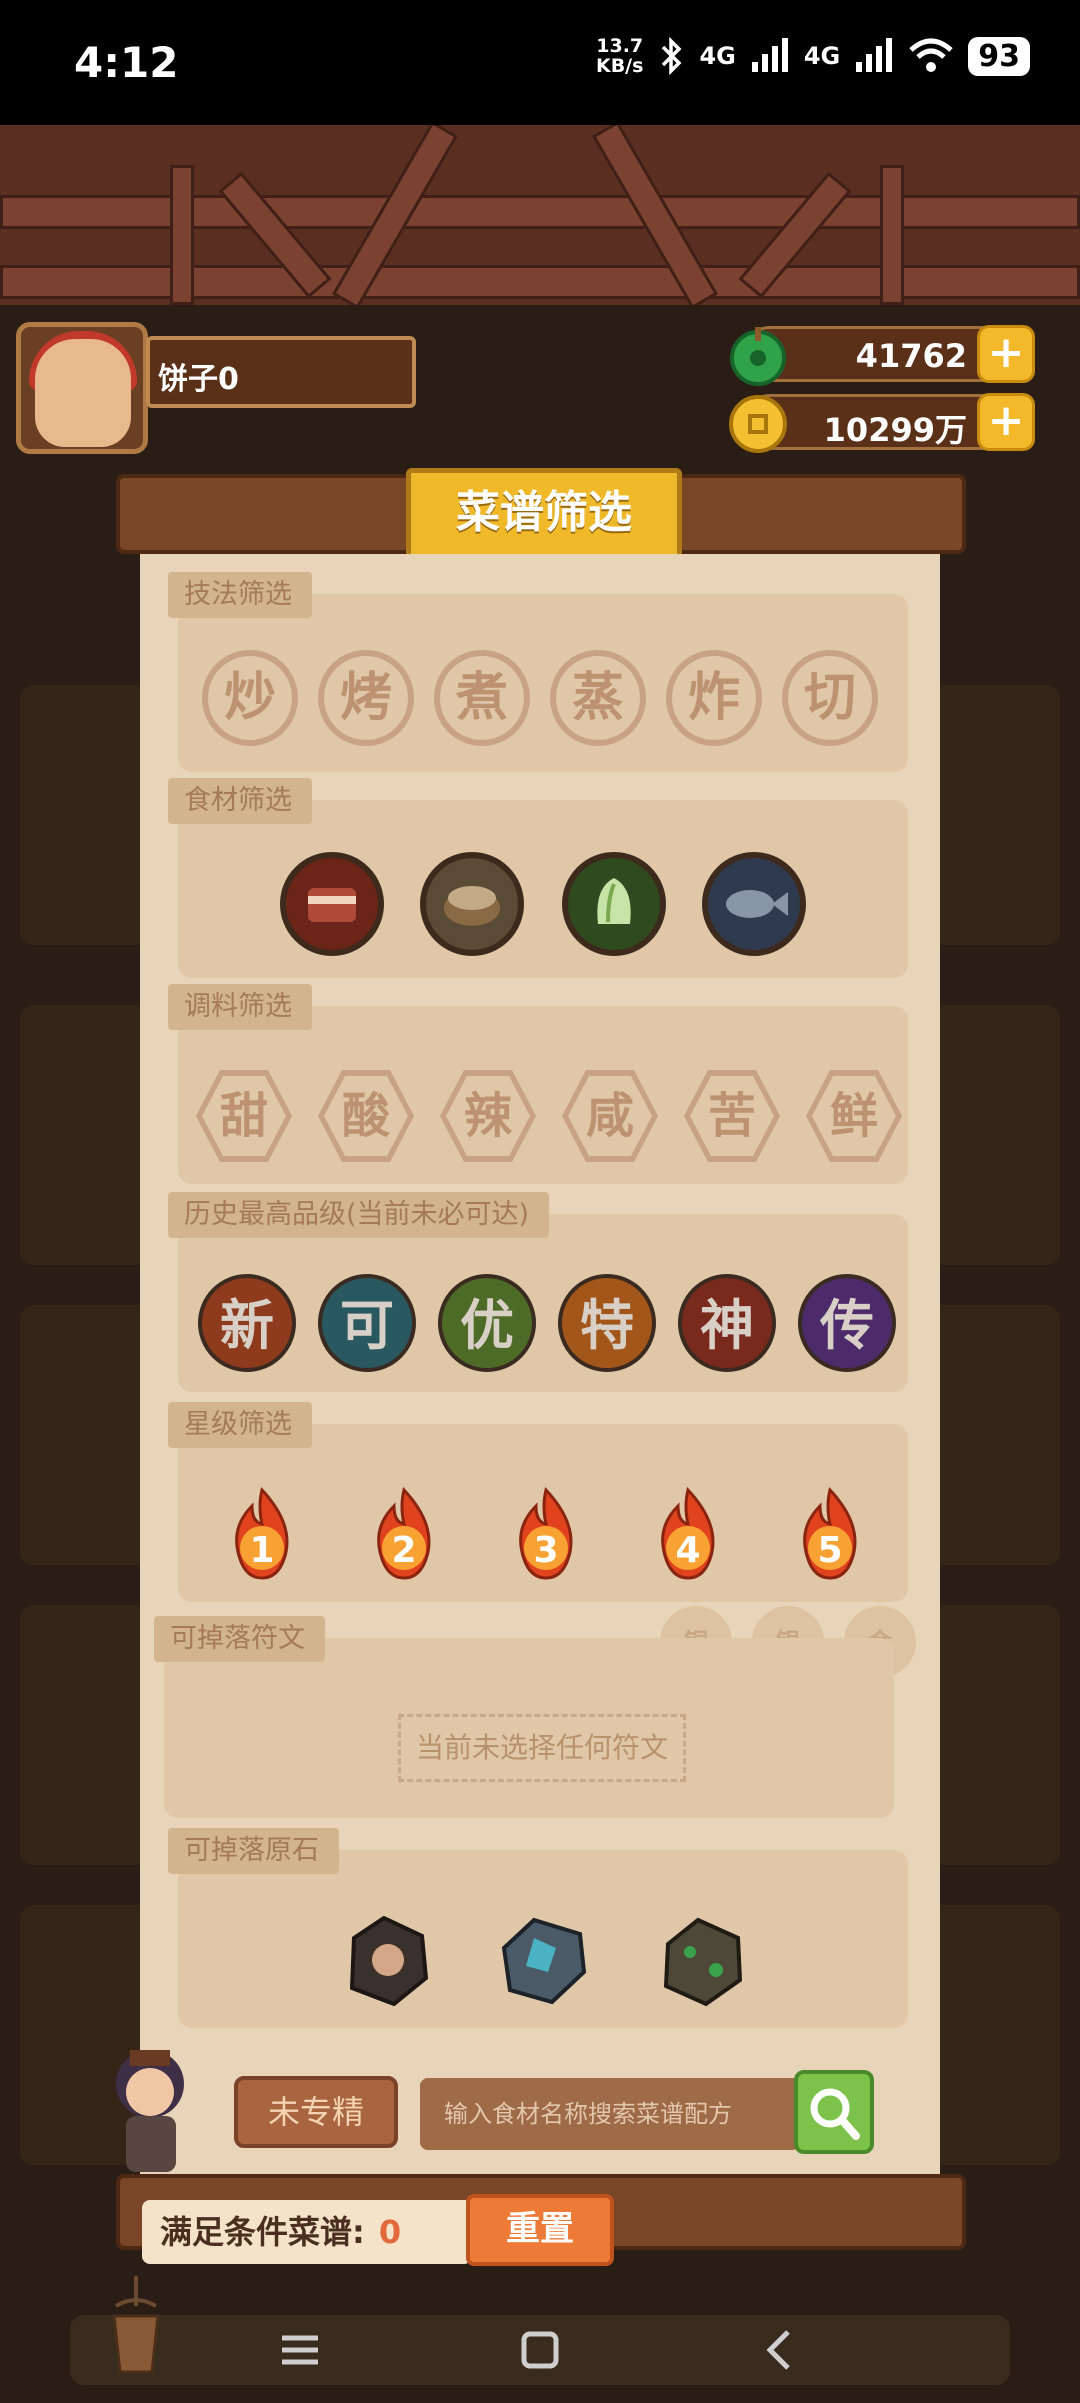  Describe the element at coordinates (780, 2350) in the screenshot. I see `back-icon` at that location.